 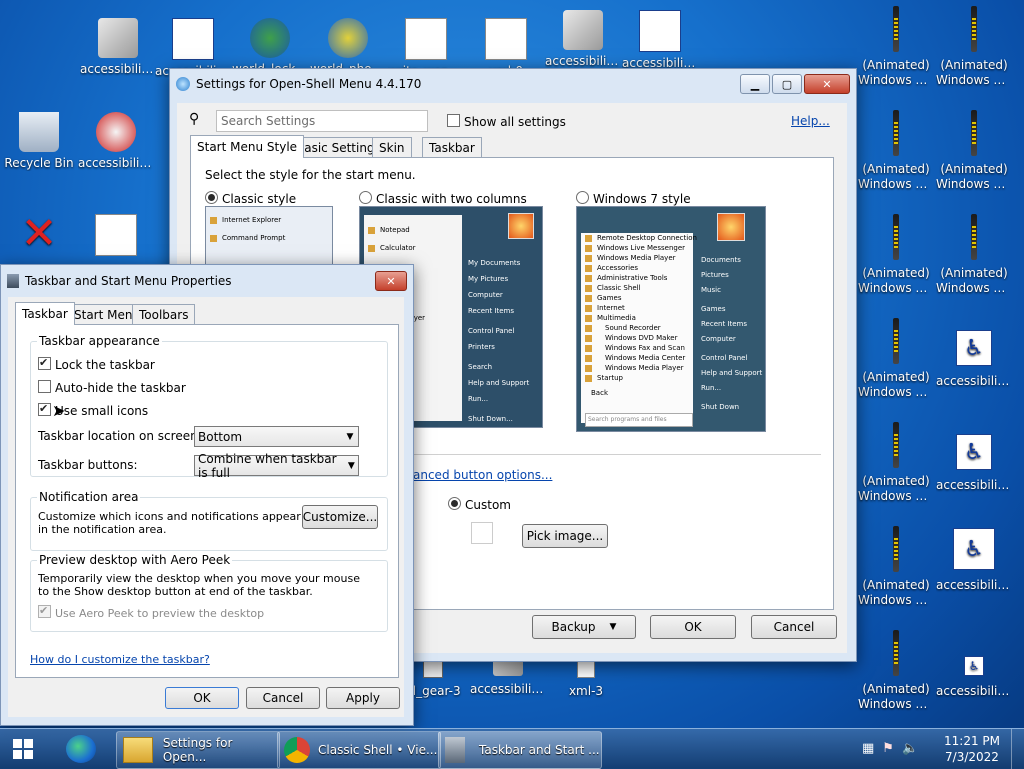 I want to click on location-select: Bottom ▼, so click(x=276, y=436).